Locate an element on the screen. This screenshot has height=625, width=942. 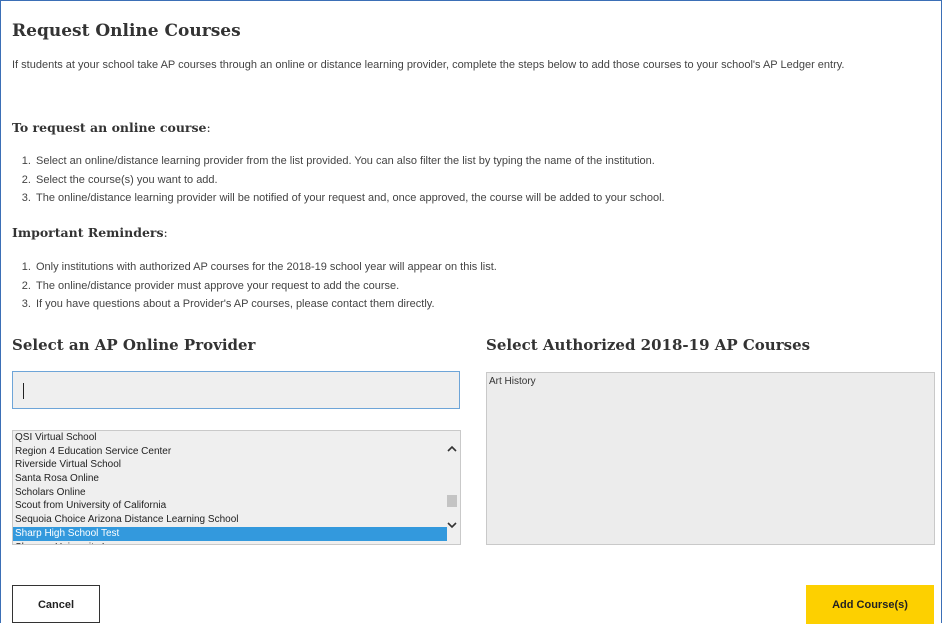
provider-option: QSI Virtual School is located at coordinates (230, 438).